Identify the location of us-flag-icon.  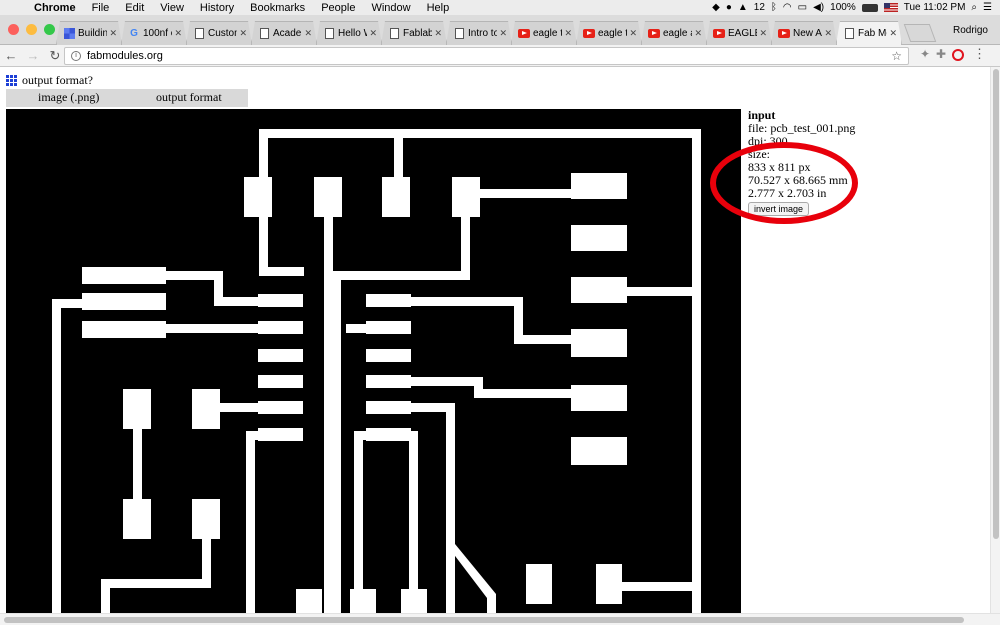
(890, 7).